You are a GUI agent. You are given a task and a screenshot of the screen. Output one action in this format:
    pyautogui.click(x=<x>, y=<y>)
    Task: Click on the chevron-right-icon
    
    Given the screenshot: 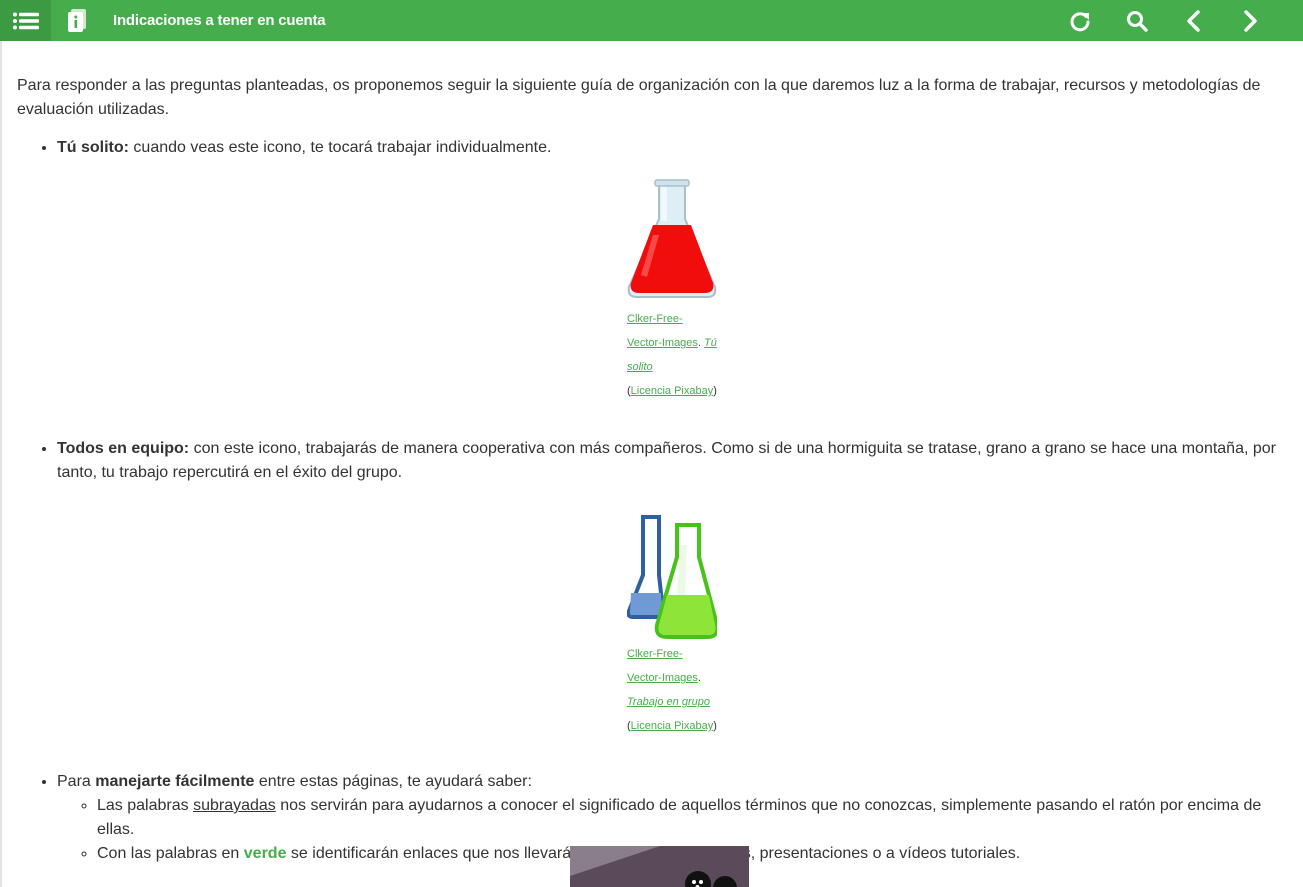 What is the action you would take?
    pyautogui.click(x=1250, y=20)
    